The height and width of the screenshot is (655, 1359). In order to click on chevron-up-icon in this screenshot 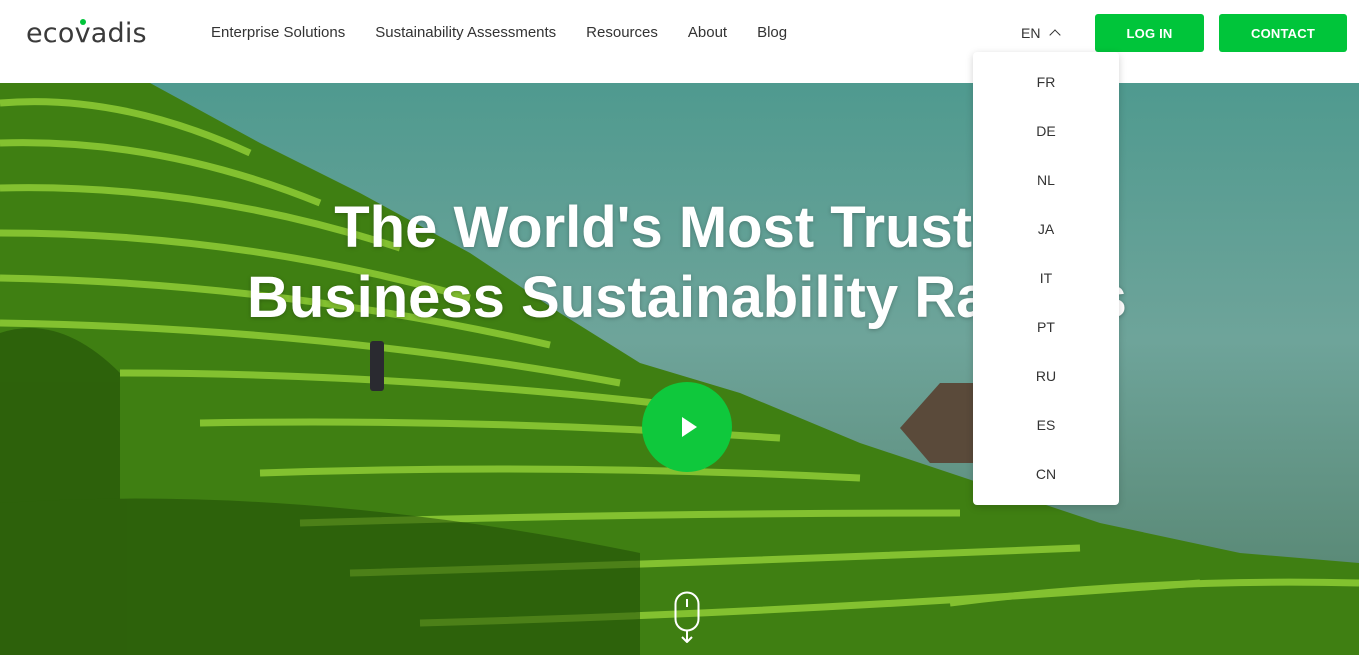, I will do `click(1055, 35)`.